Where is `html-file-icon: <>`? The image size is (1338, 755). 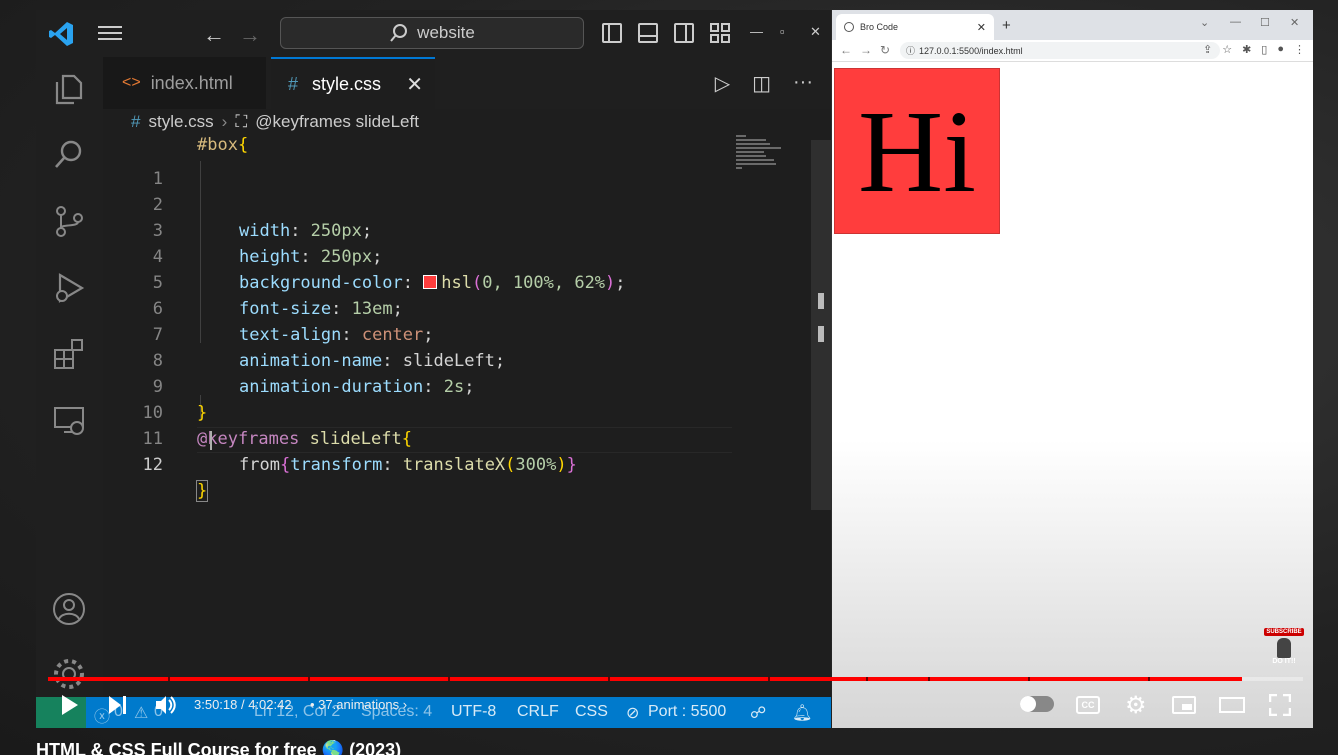
html-file-icon: <> is located at coordinates (131, 82).